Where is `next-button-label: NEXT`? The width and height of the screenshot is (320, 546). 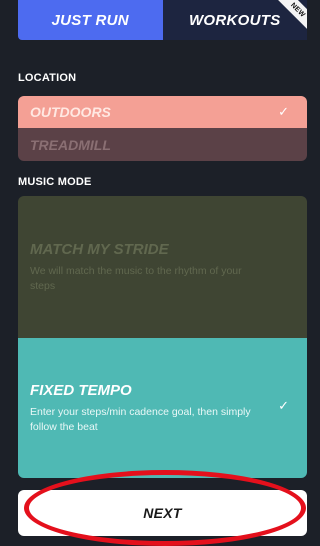 next-button-label: NEXT is located at coordinates (162, 513).